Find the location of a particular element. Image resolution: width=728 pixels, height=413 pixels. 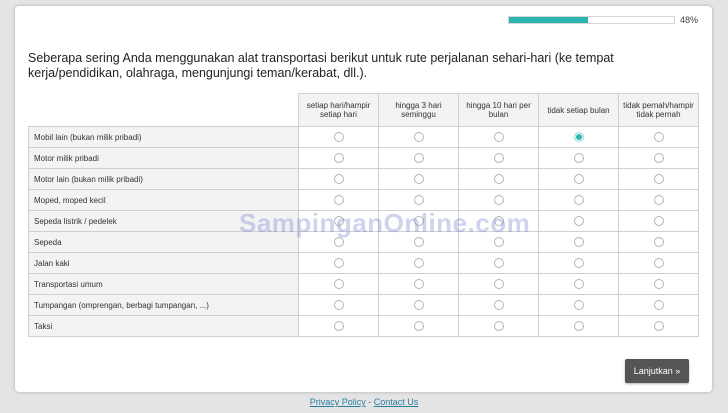

footer: Privacy Policy - Contact Us is located at coordinates (364, 402).